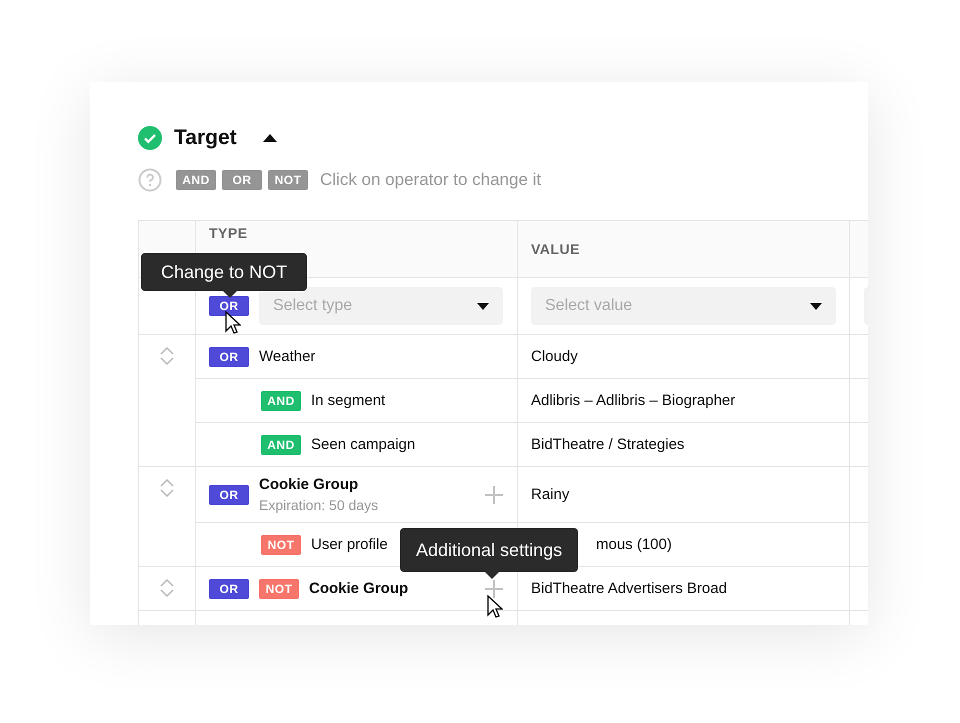  Describe the element at coordinates (205, 138) in the screenshot. I see `section-title: Target` at that location.